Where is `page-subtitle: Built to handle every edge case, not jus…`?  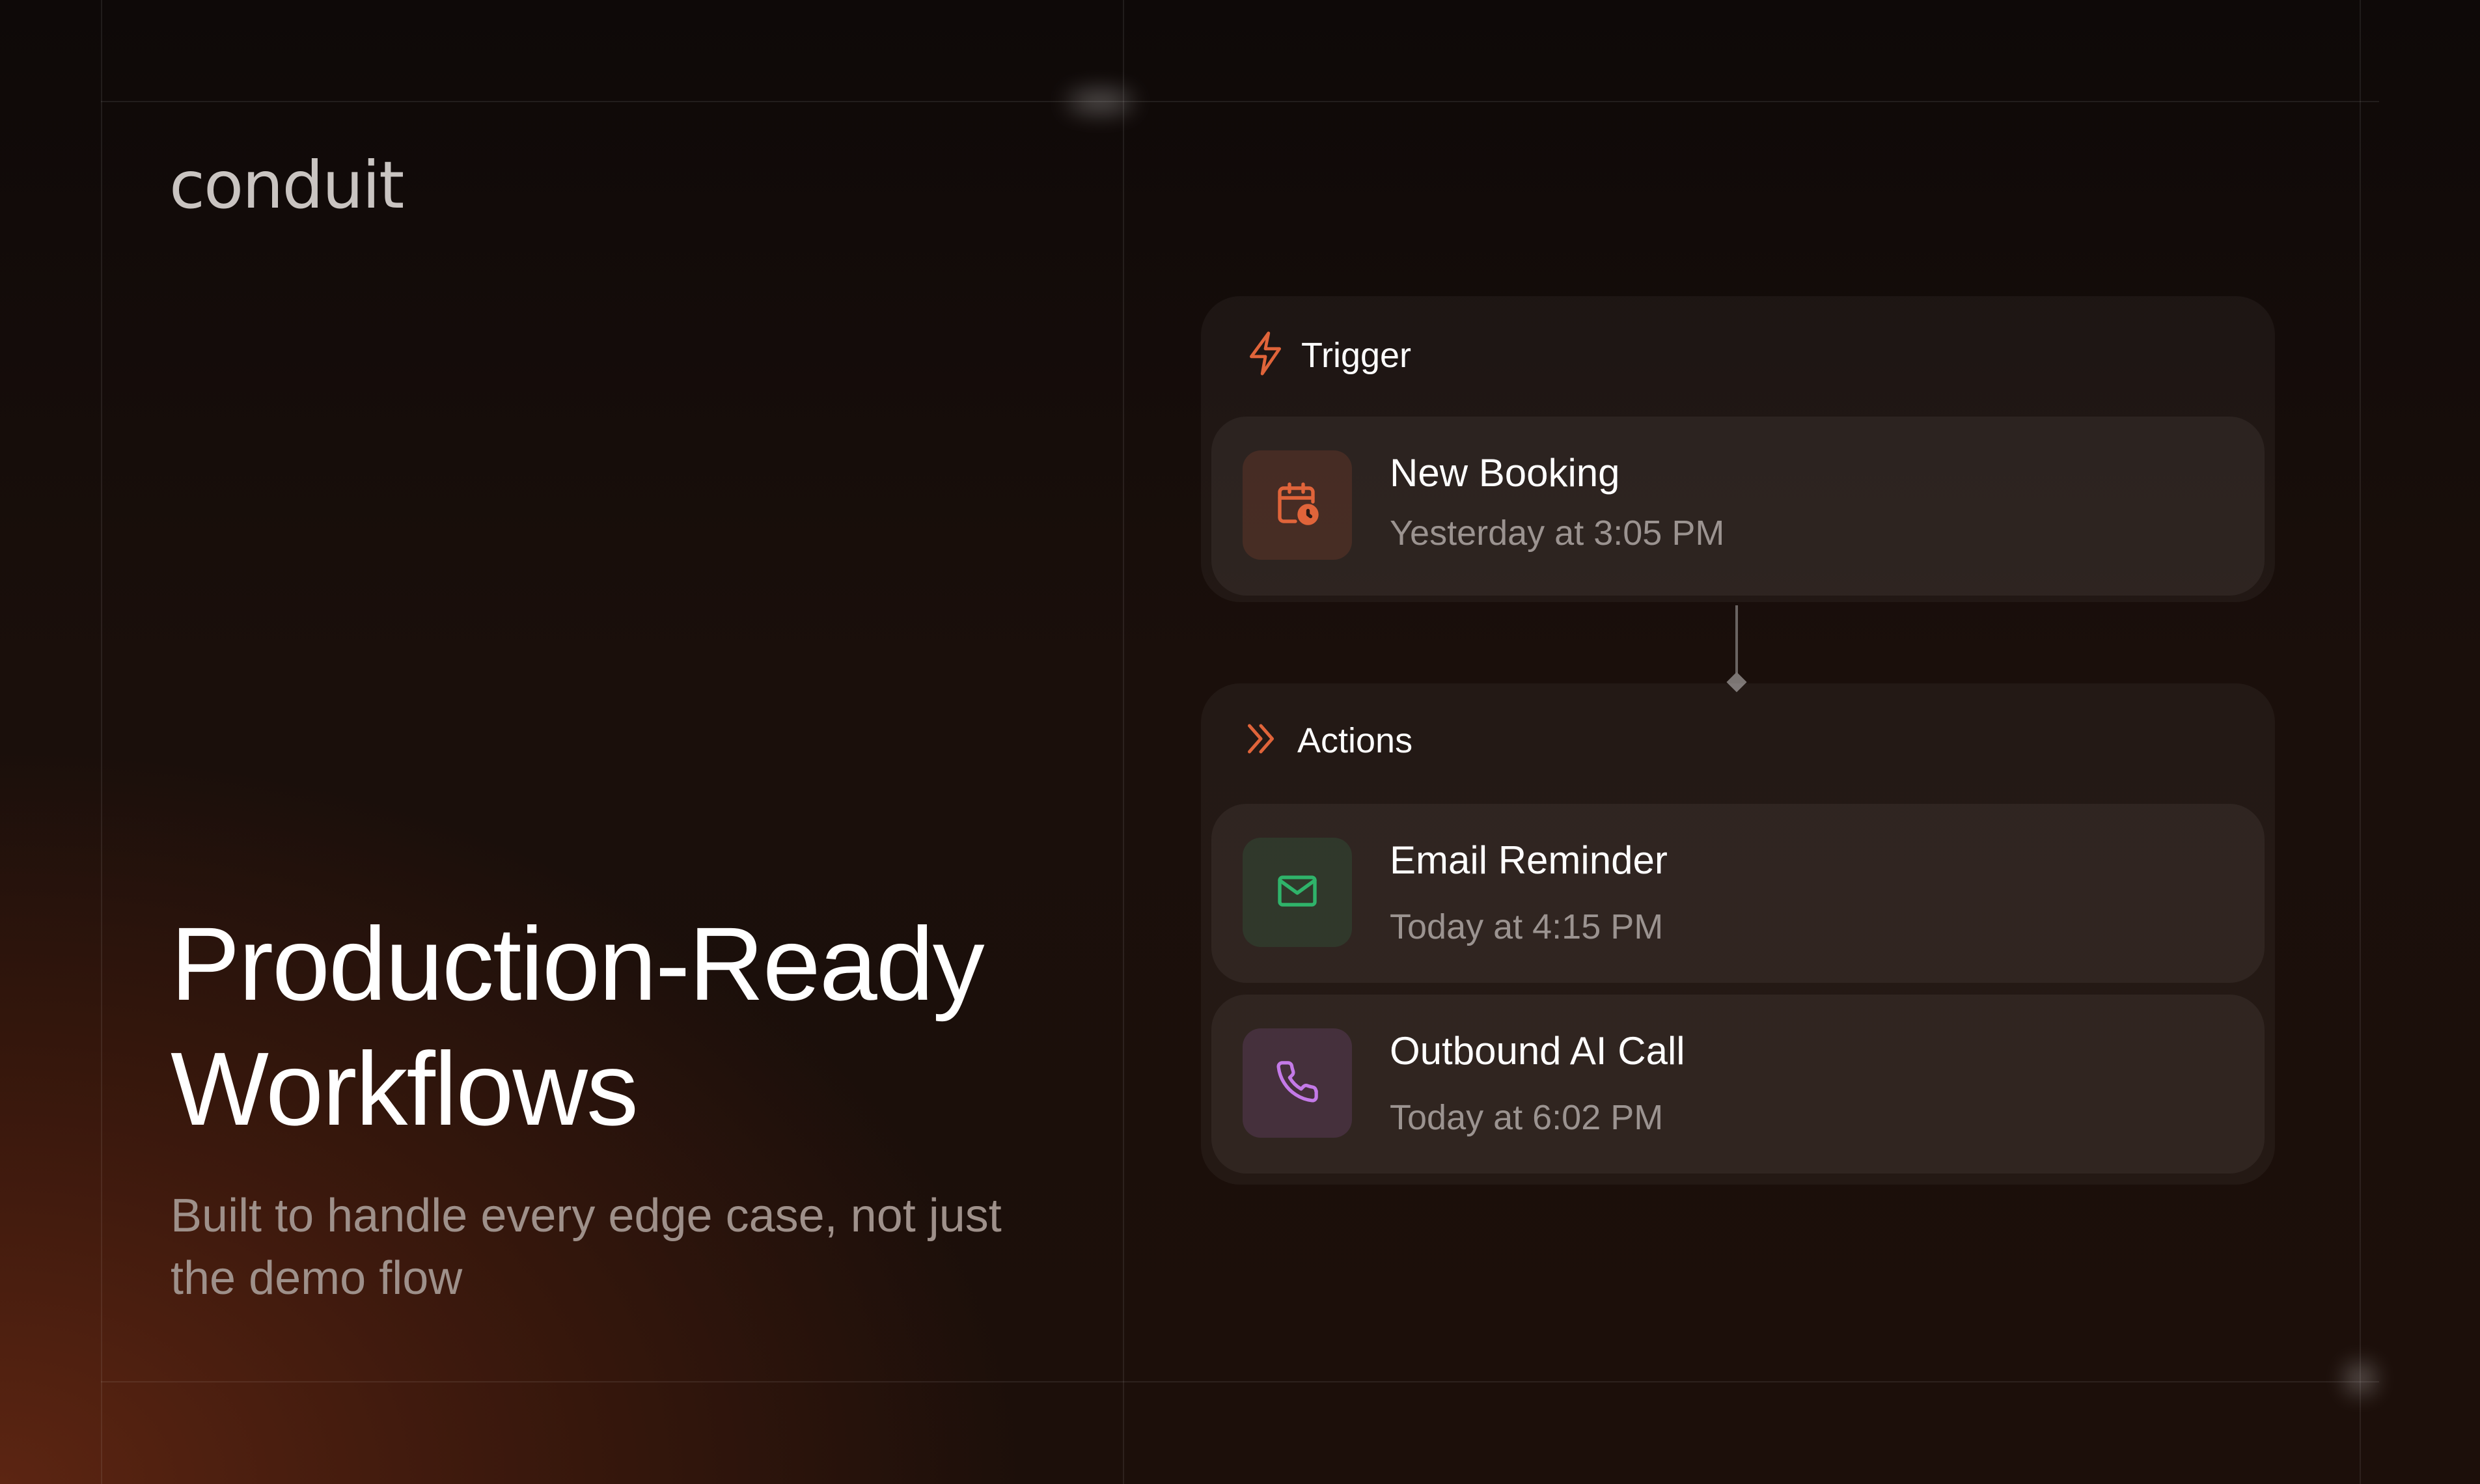 page-subtitle: Built to handle every edge case, not jus… is located at coordinates (594, 1247).